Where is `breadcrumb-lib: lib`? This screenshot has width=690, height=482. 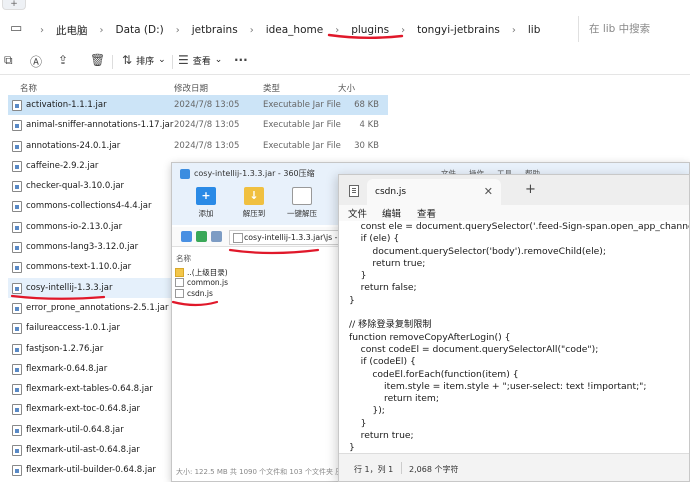
breadcrumb-lib: lib is located at coordinates (534, 30).